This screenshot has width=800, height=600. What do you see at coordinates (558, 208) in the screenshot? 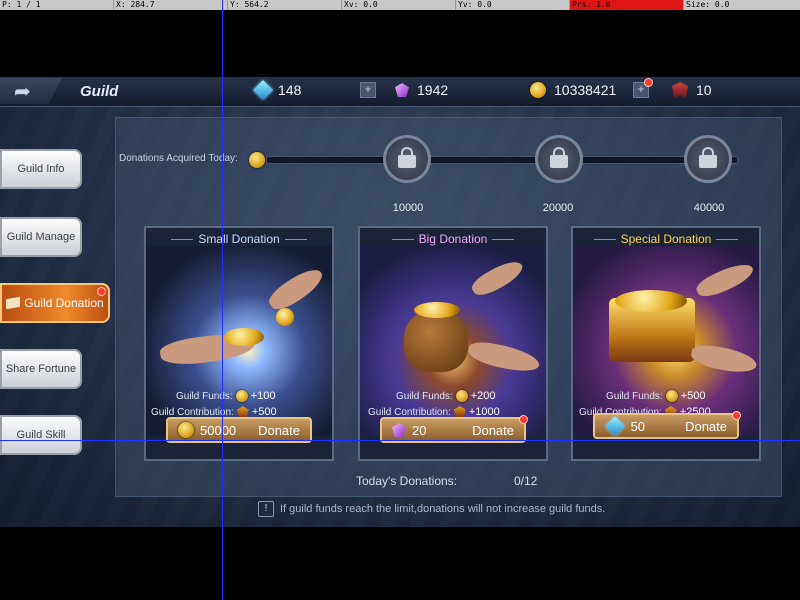
I see `milestone-value: 20000` at bounding box center [558, 208].